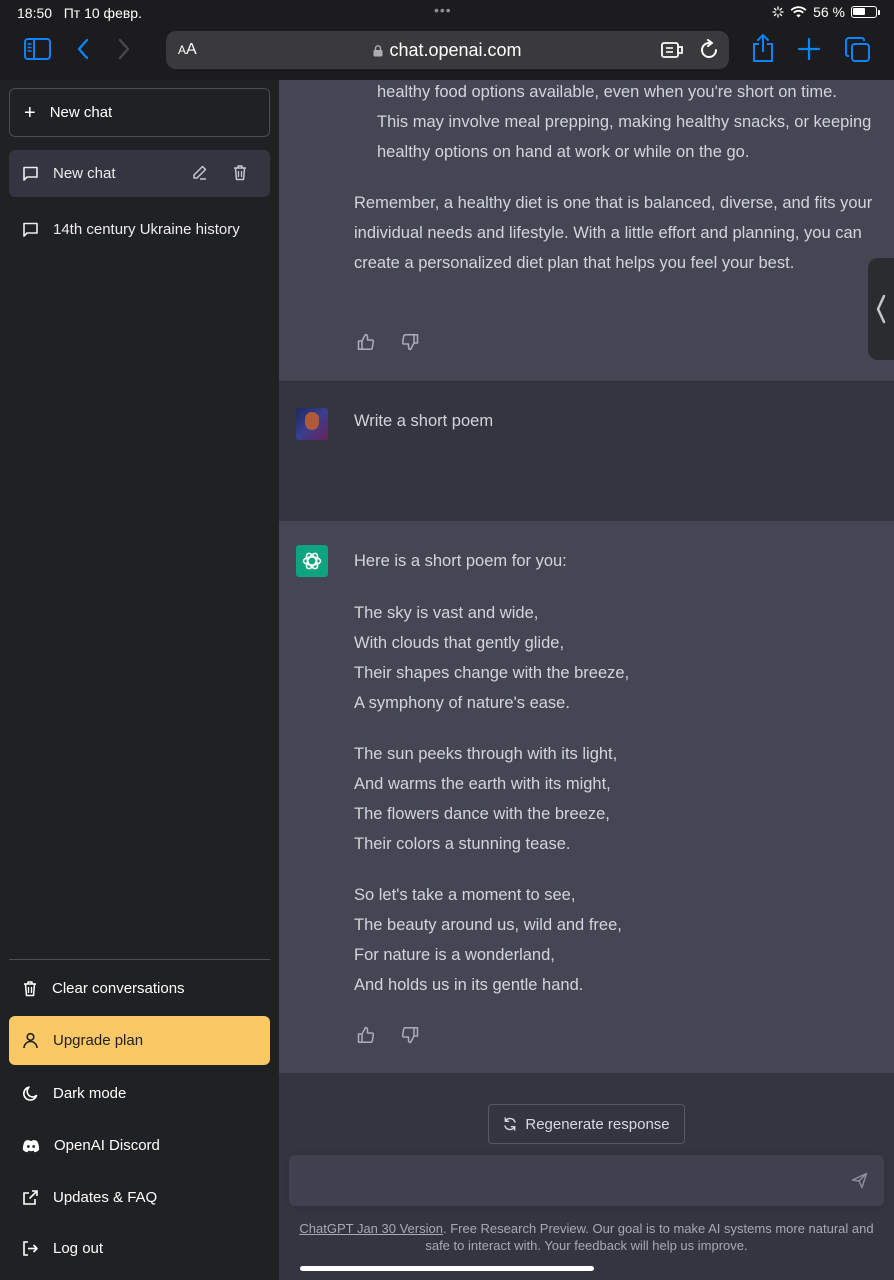  I want to click on message-input, so click(586, 1180).